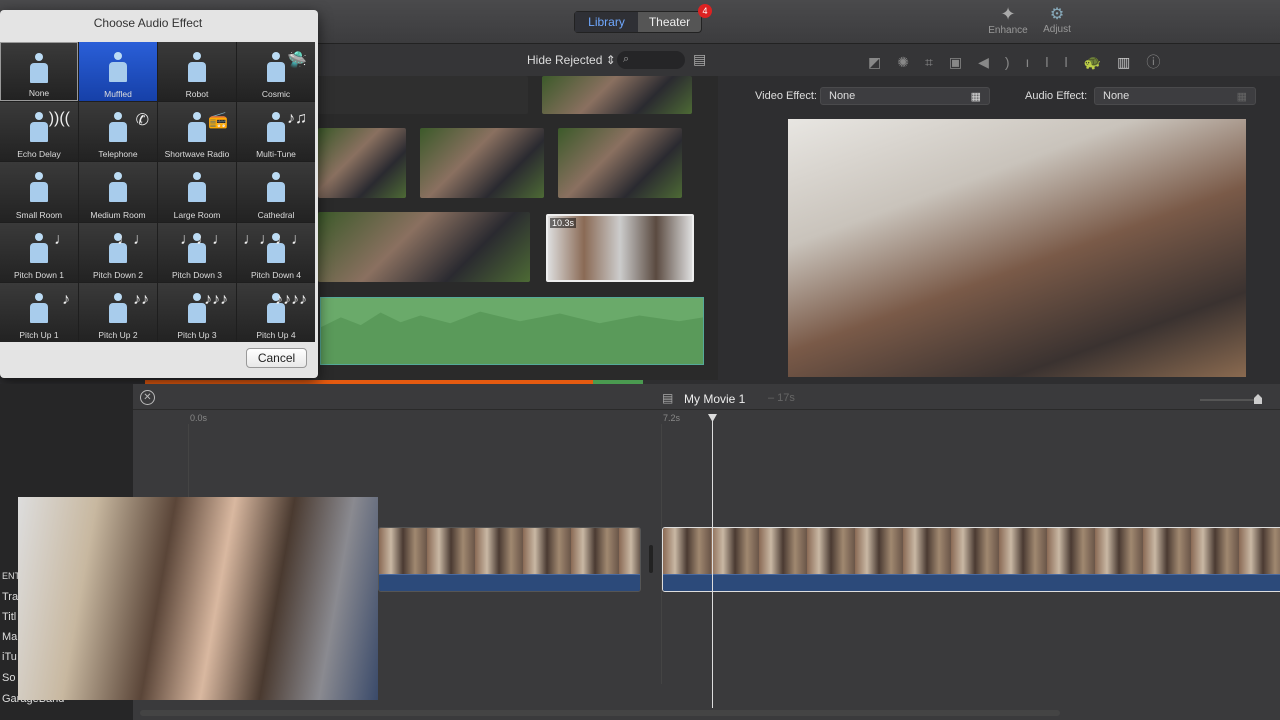 The image size is (1280, 720). I want to click on crop-icon: ⌗, so click(937, 62).